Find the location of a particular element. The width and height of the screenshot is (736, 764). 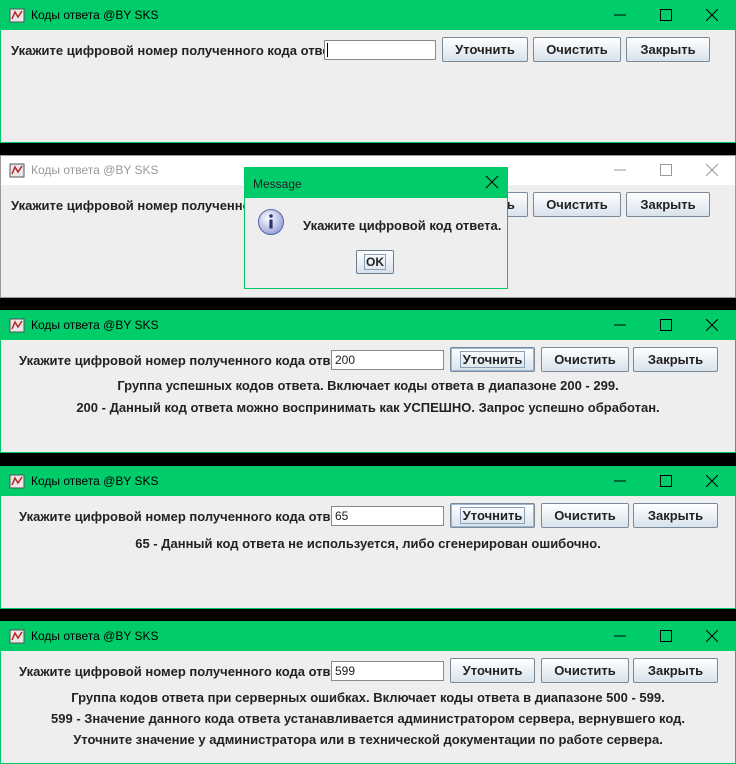

code-input: 599 is located at coordinates (387, 671).